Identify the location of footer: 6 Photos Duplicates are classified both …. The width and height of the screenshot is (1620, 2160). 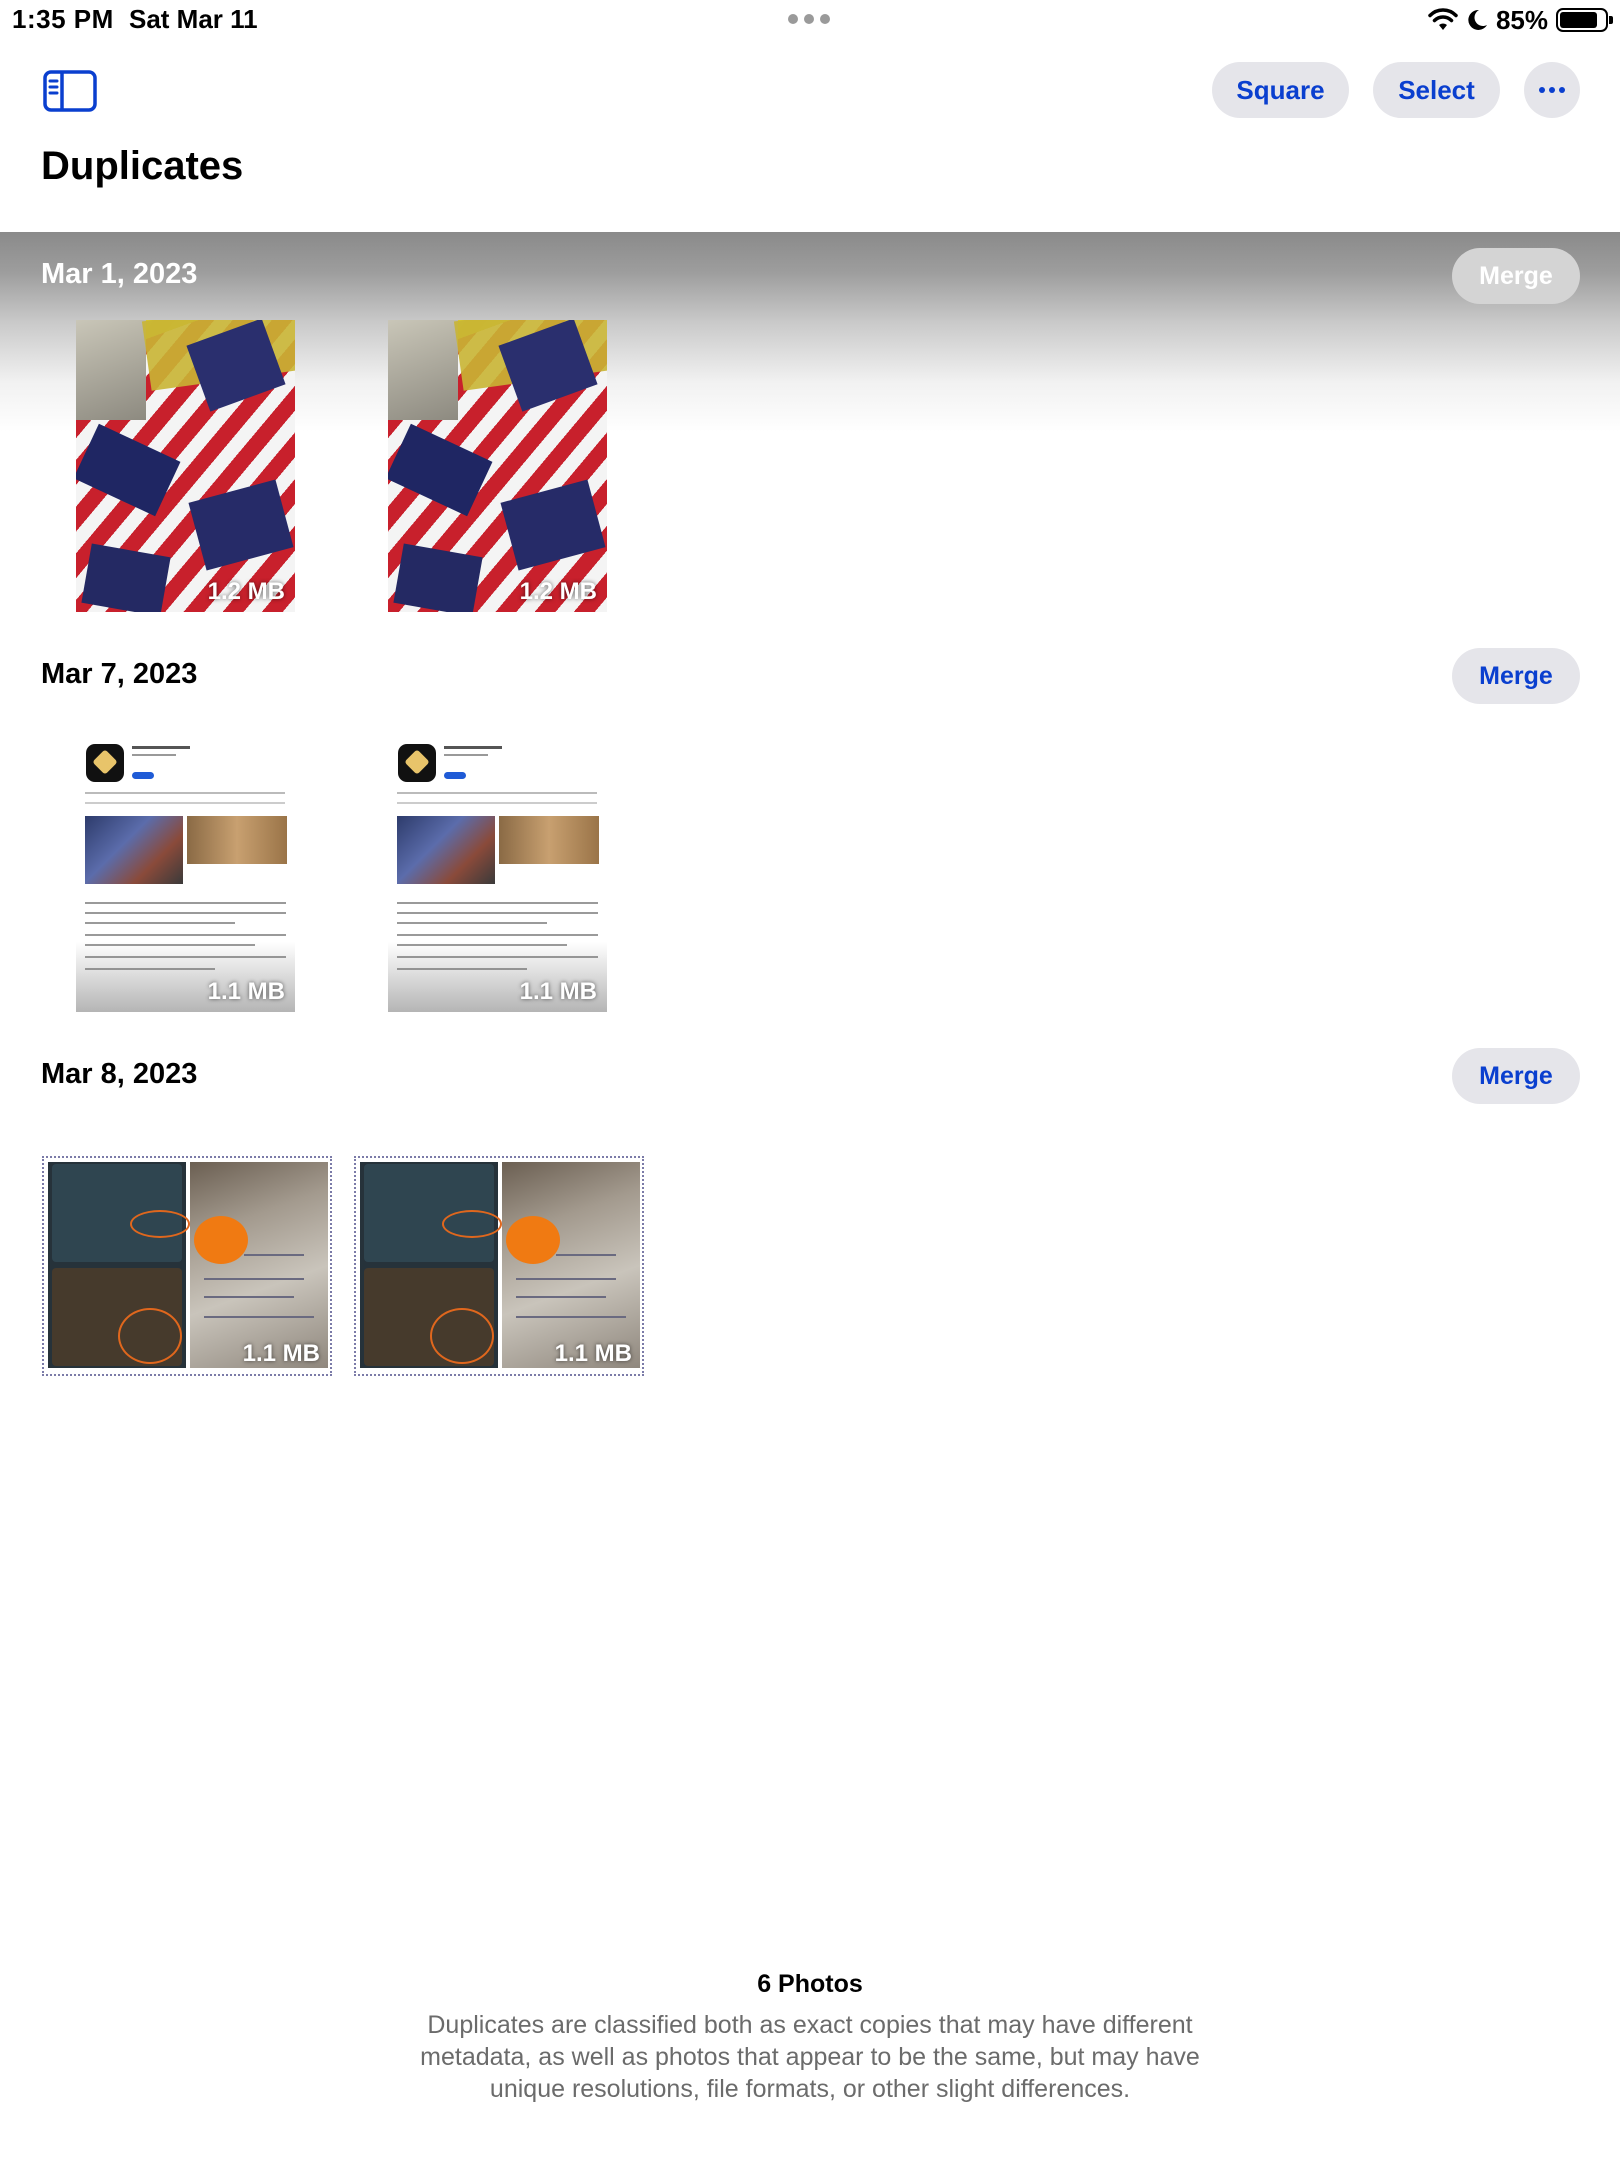
(810, 2037).